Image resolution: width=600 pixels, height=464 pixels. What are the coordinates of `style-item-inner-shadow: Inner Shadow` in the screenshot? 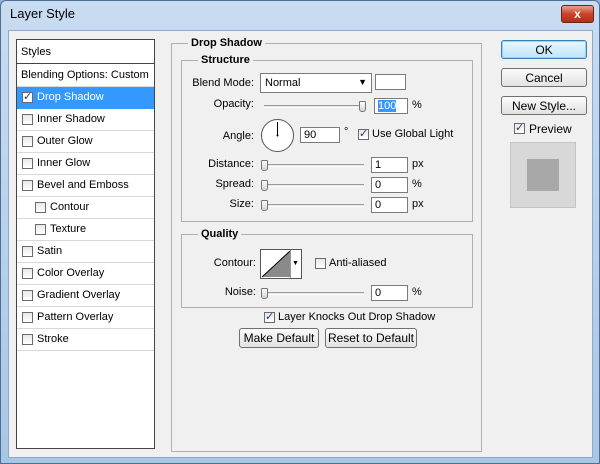 It's located at (85, 120).